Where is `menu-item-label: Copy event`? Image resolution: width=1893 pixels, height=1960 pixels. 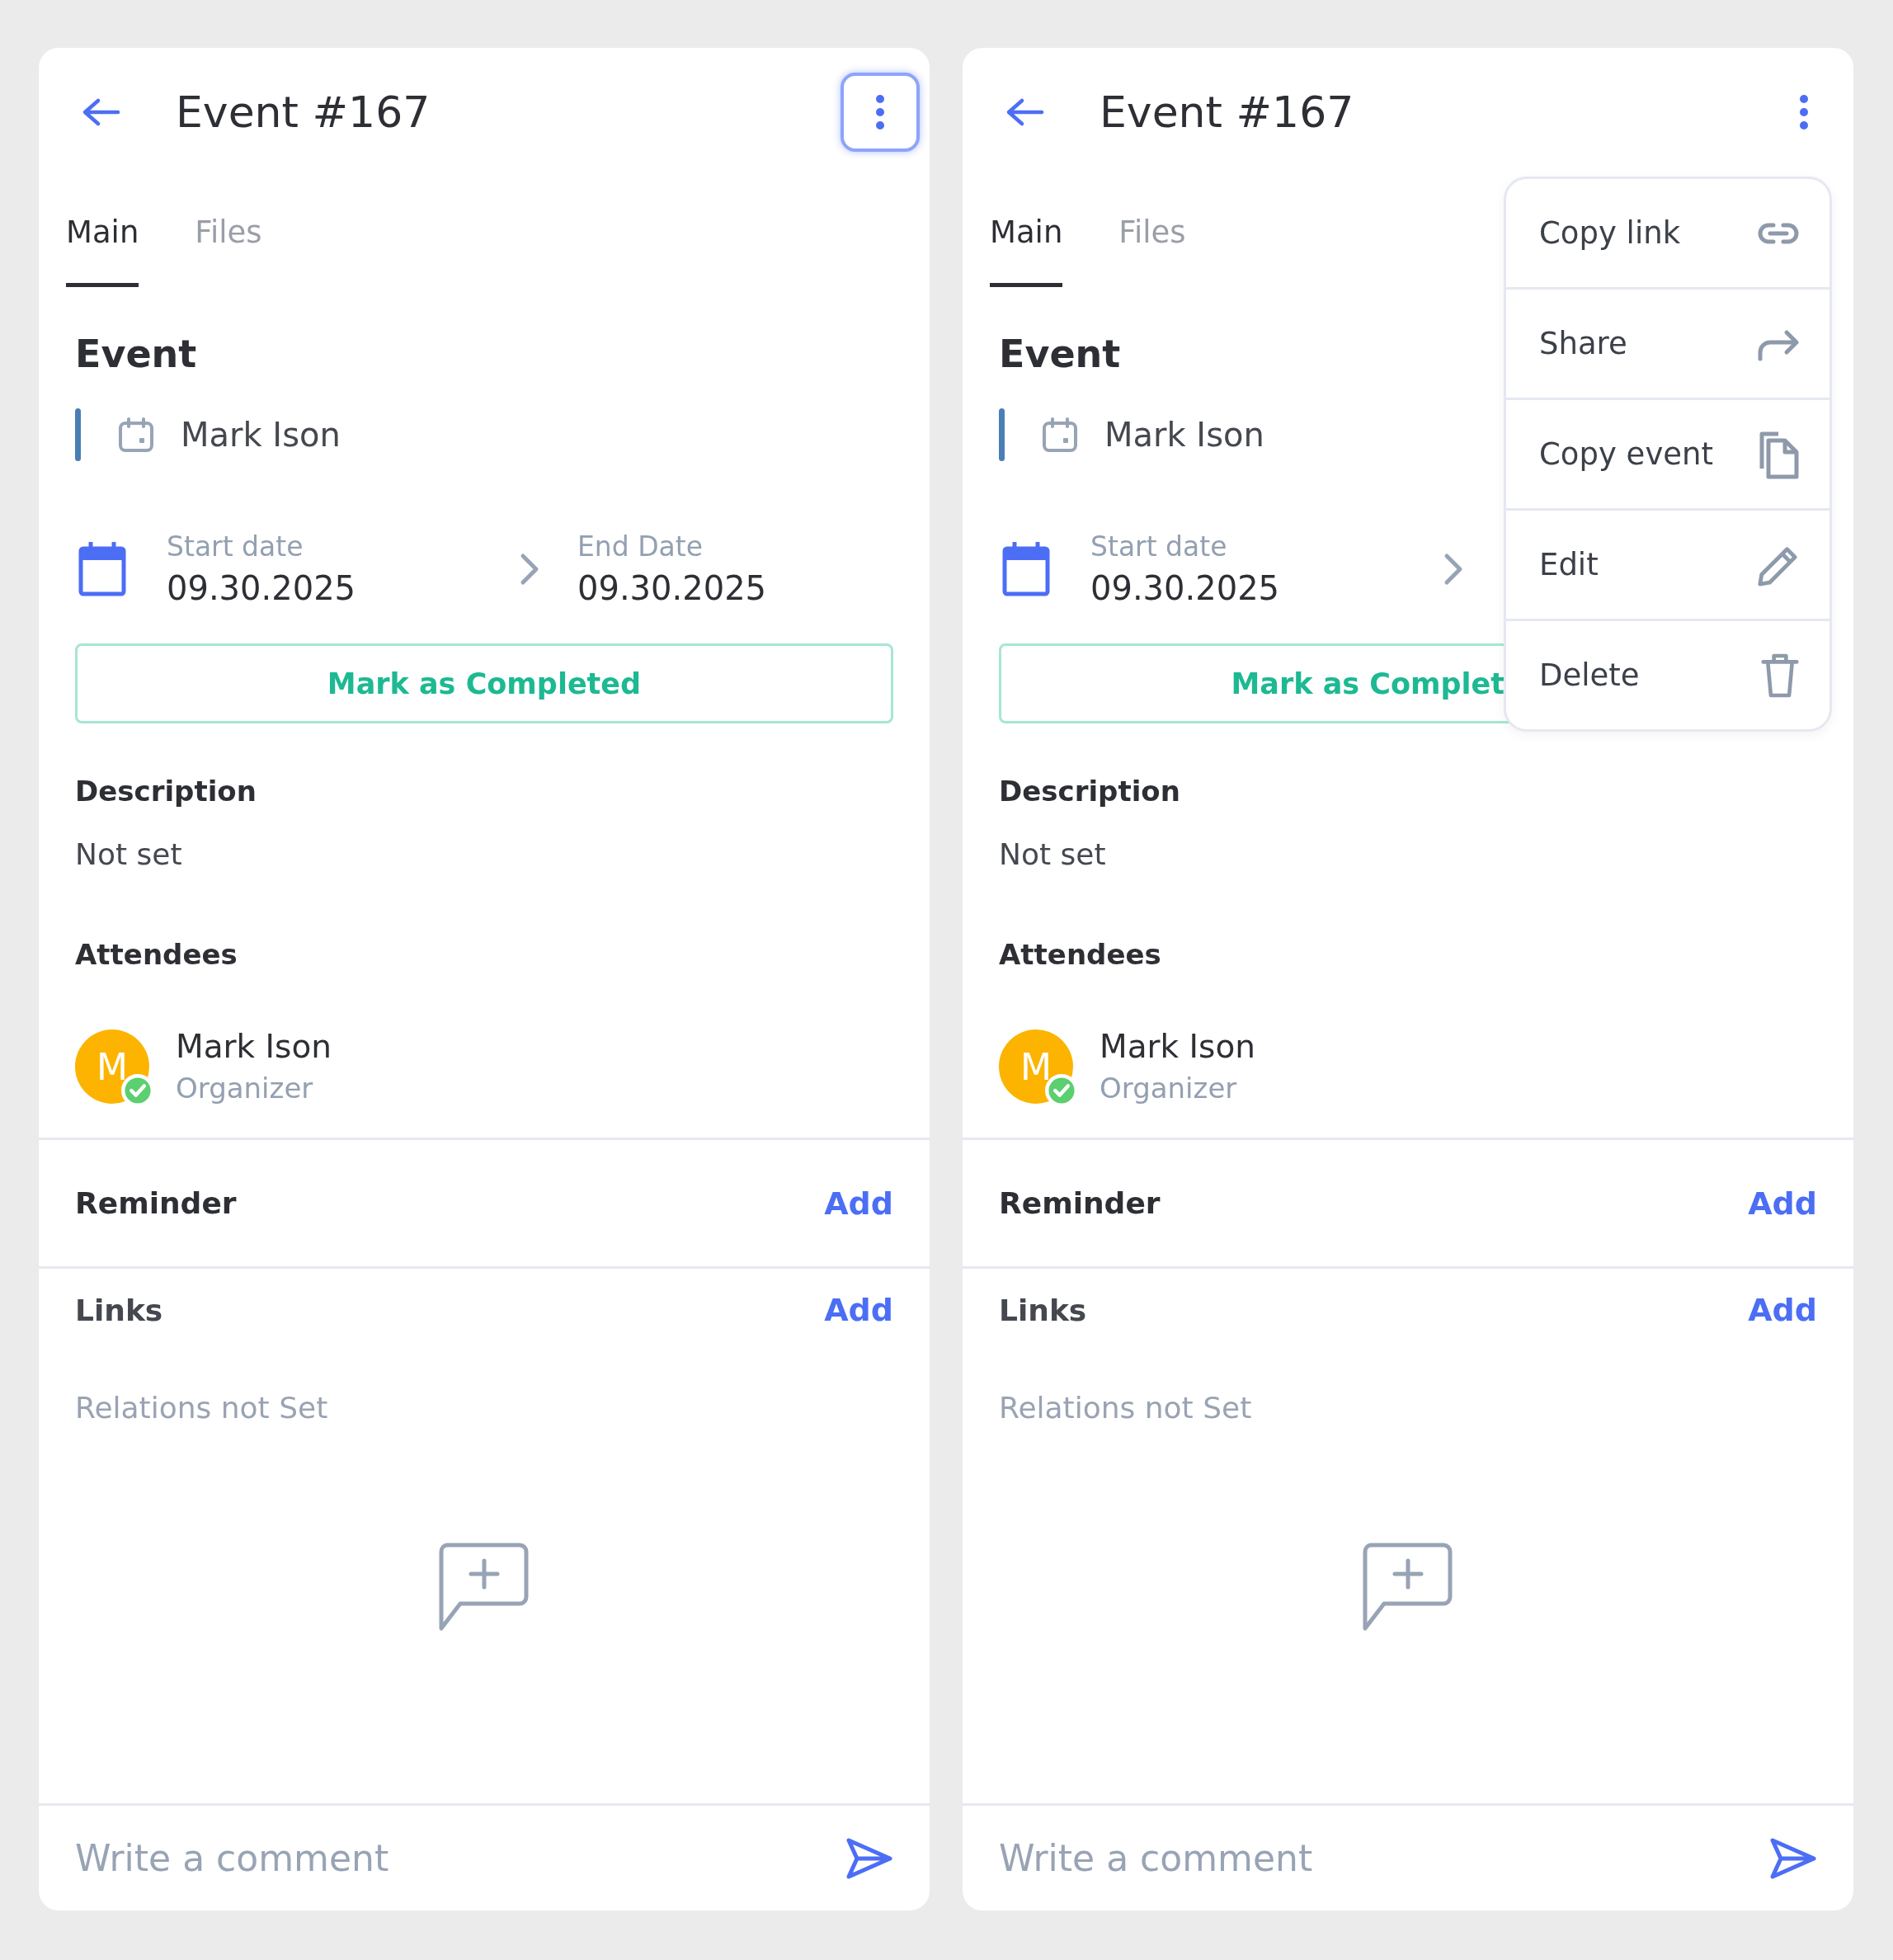 menu-item-label: Copy event is located at coordinates (1626, 454).